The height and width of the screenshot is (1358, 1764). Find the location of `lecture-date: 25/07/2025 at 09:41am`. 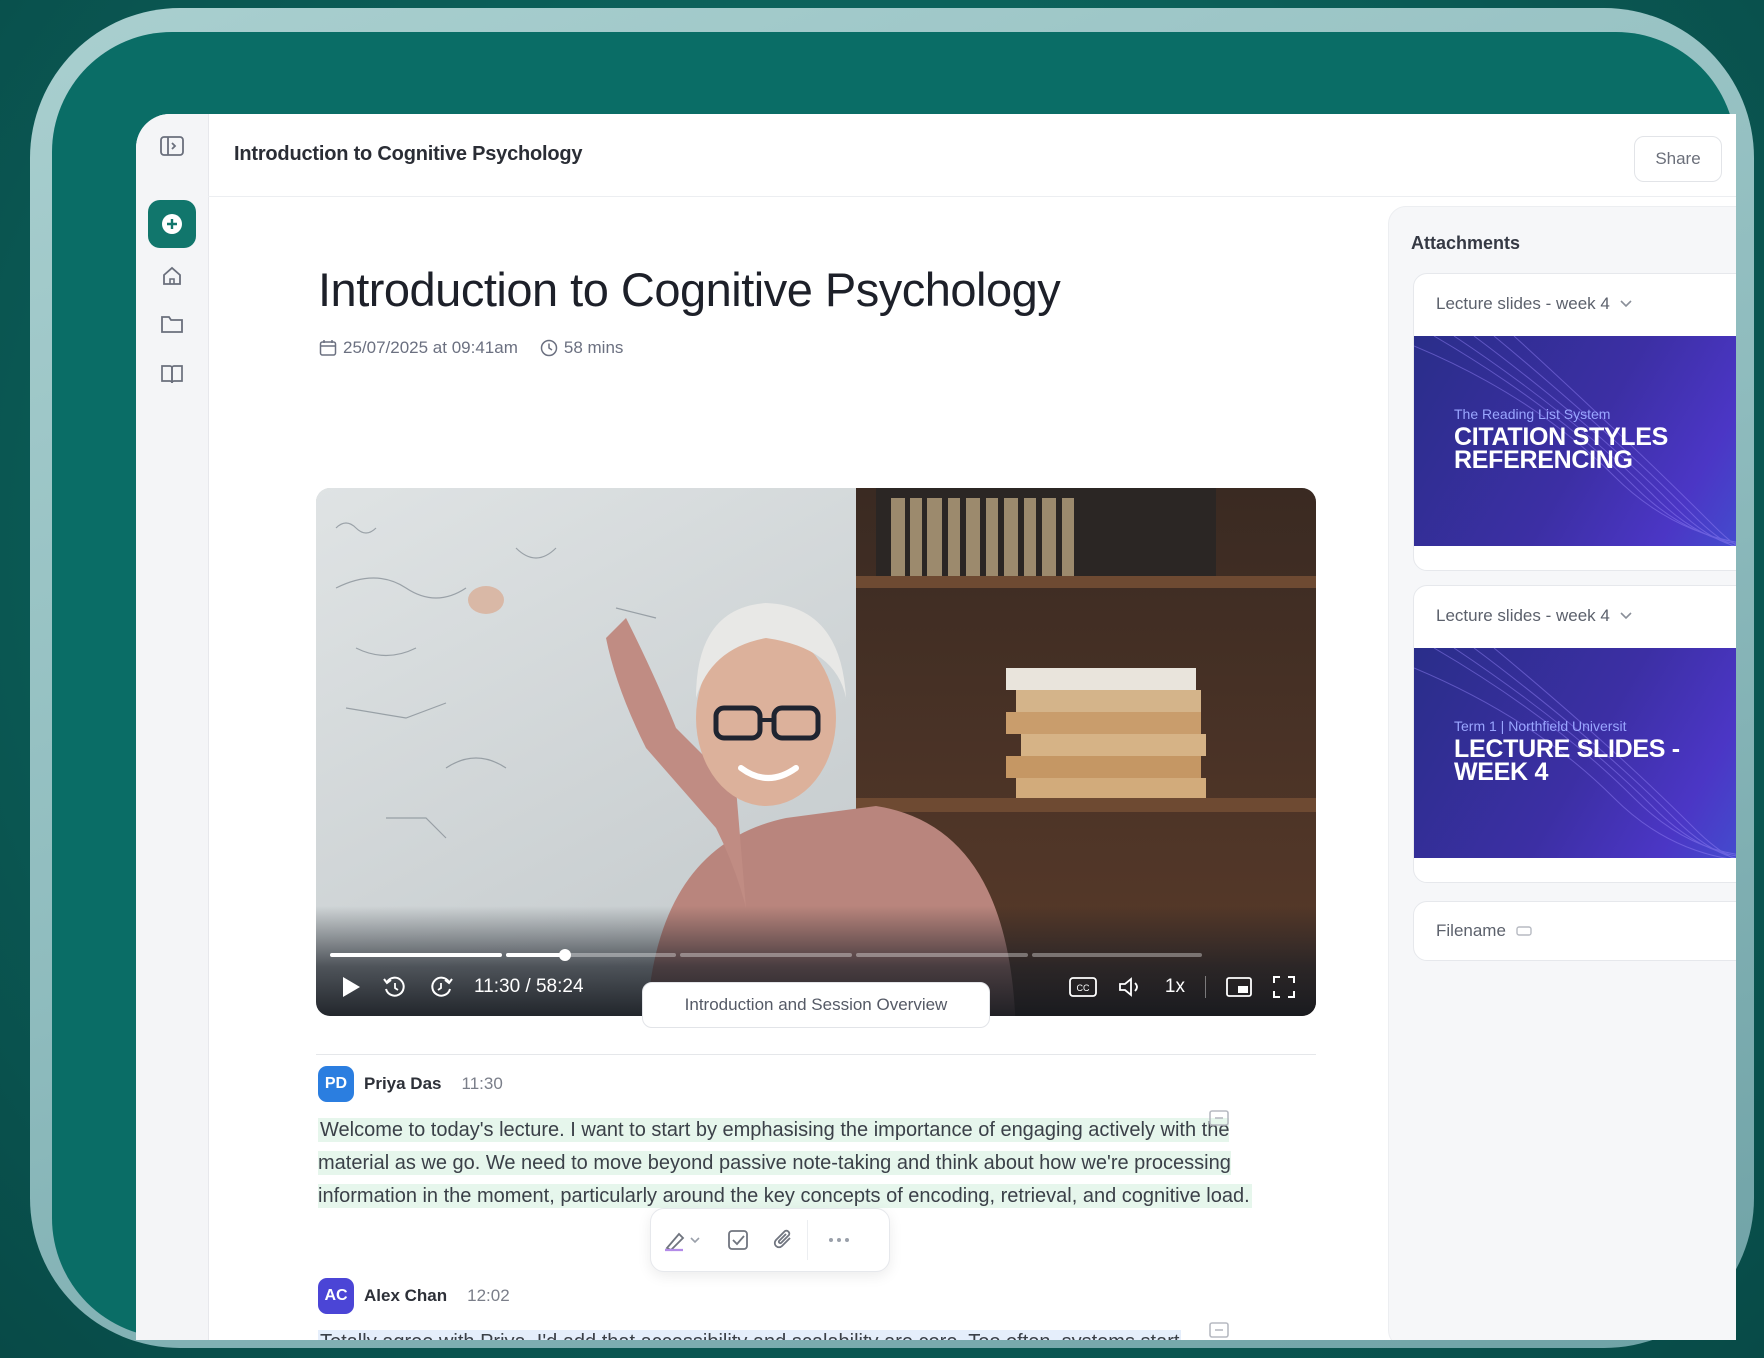

lecture-date: 25/07/2025 at 09:41am is located at coordinates (430, 347).